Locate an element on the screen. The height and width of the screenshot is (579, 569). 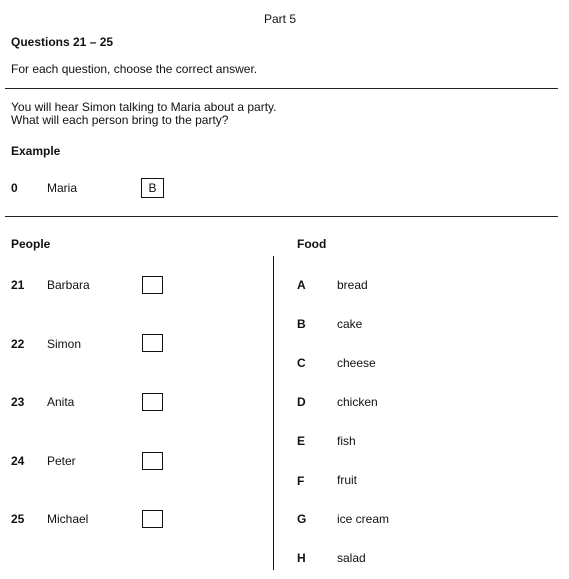
question-number: 22 is located at coordinates (18, 344).